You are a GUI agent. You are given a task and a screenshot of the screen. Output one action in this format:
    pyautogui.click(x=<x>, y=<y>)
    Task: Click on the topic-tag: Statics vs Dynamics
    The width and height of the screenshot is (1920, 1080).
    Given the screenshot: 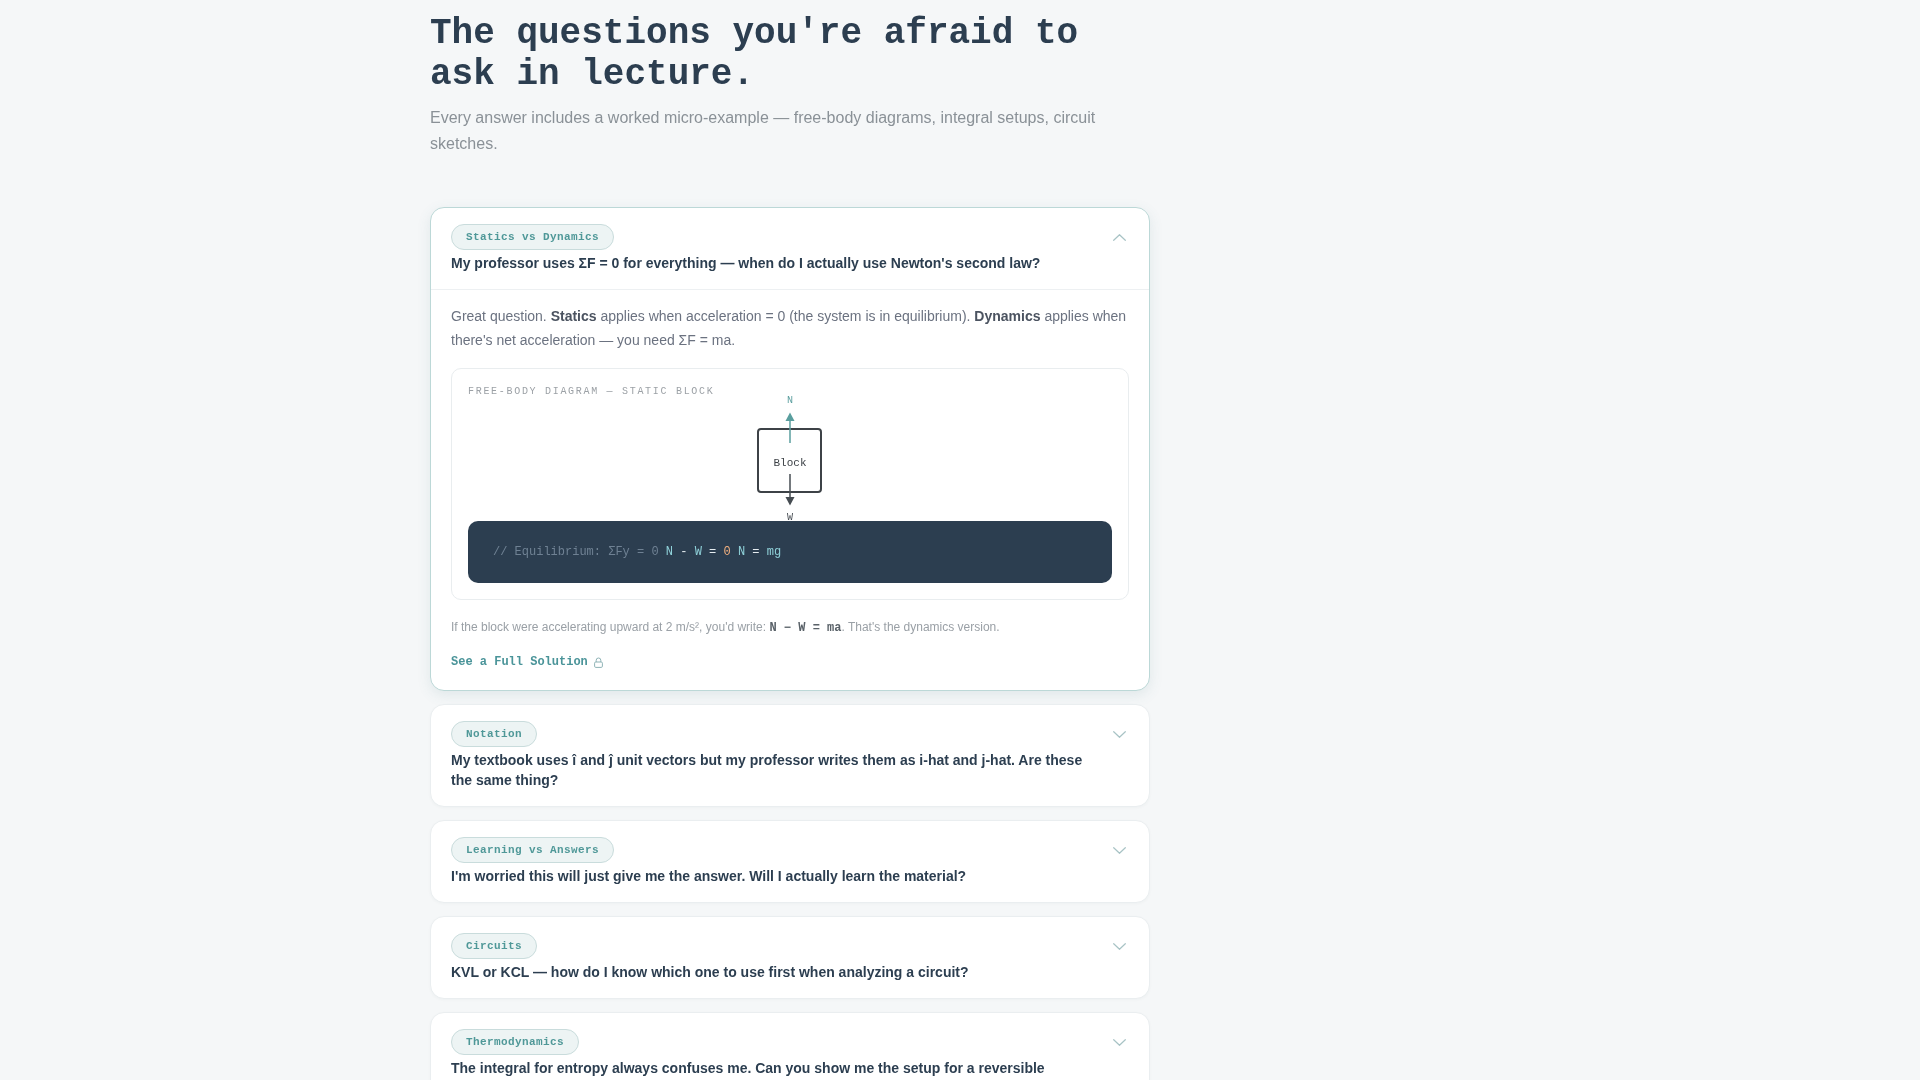 What is the action you would take?
    pyautogui.click(x=533, y=237)
    